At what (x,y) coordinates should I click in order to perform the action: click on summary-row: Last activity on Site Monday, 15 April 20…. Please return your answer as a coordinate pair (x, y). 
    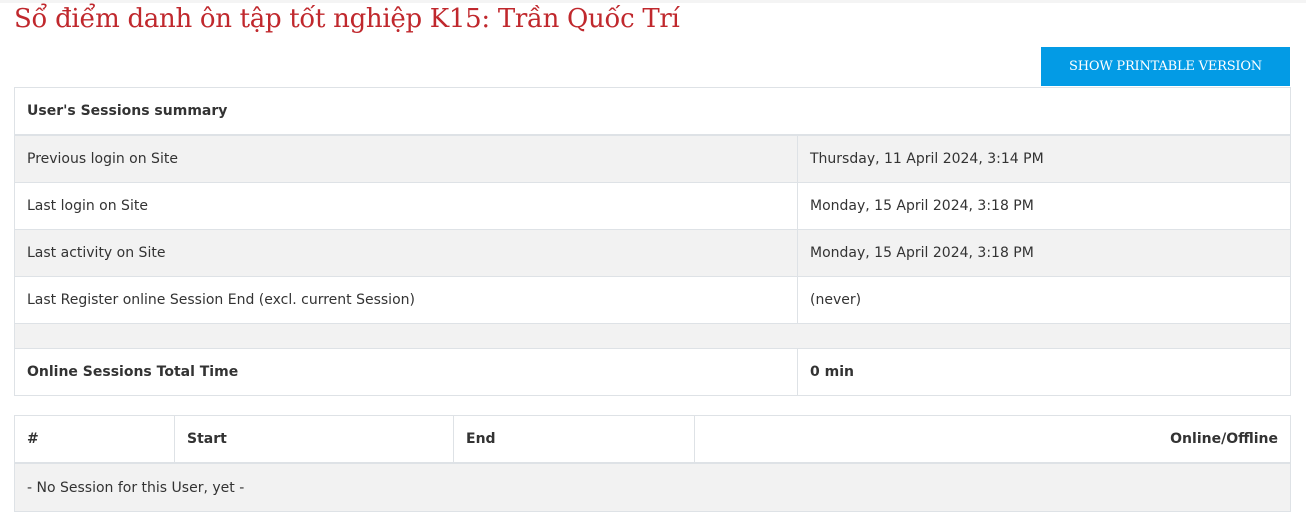
    Looking at the image, I should click on (652, 253).